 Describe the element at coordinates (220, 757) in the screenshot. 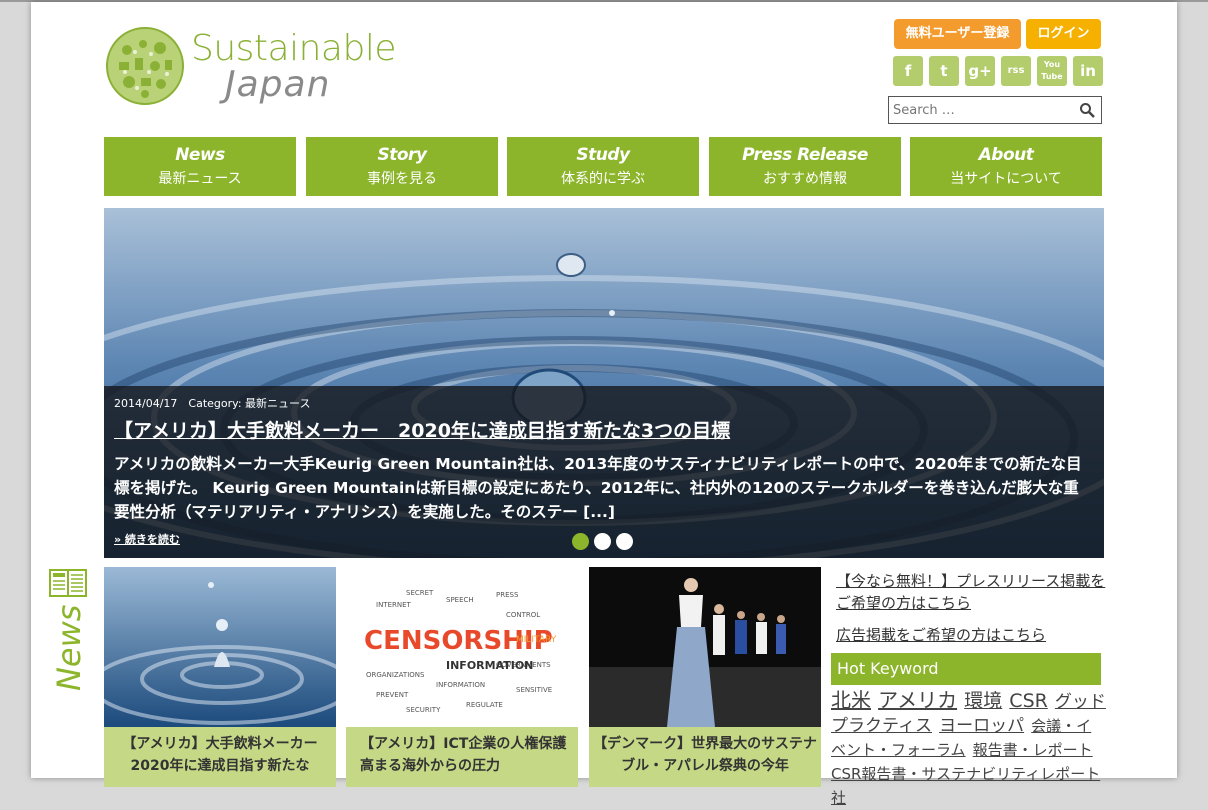

I see `card-title: 【アメリカ】大手飲料メーカー 2020年に達成目指す新たな` at that location.